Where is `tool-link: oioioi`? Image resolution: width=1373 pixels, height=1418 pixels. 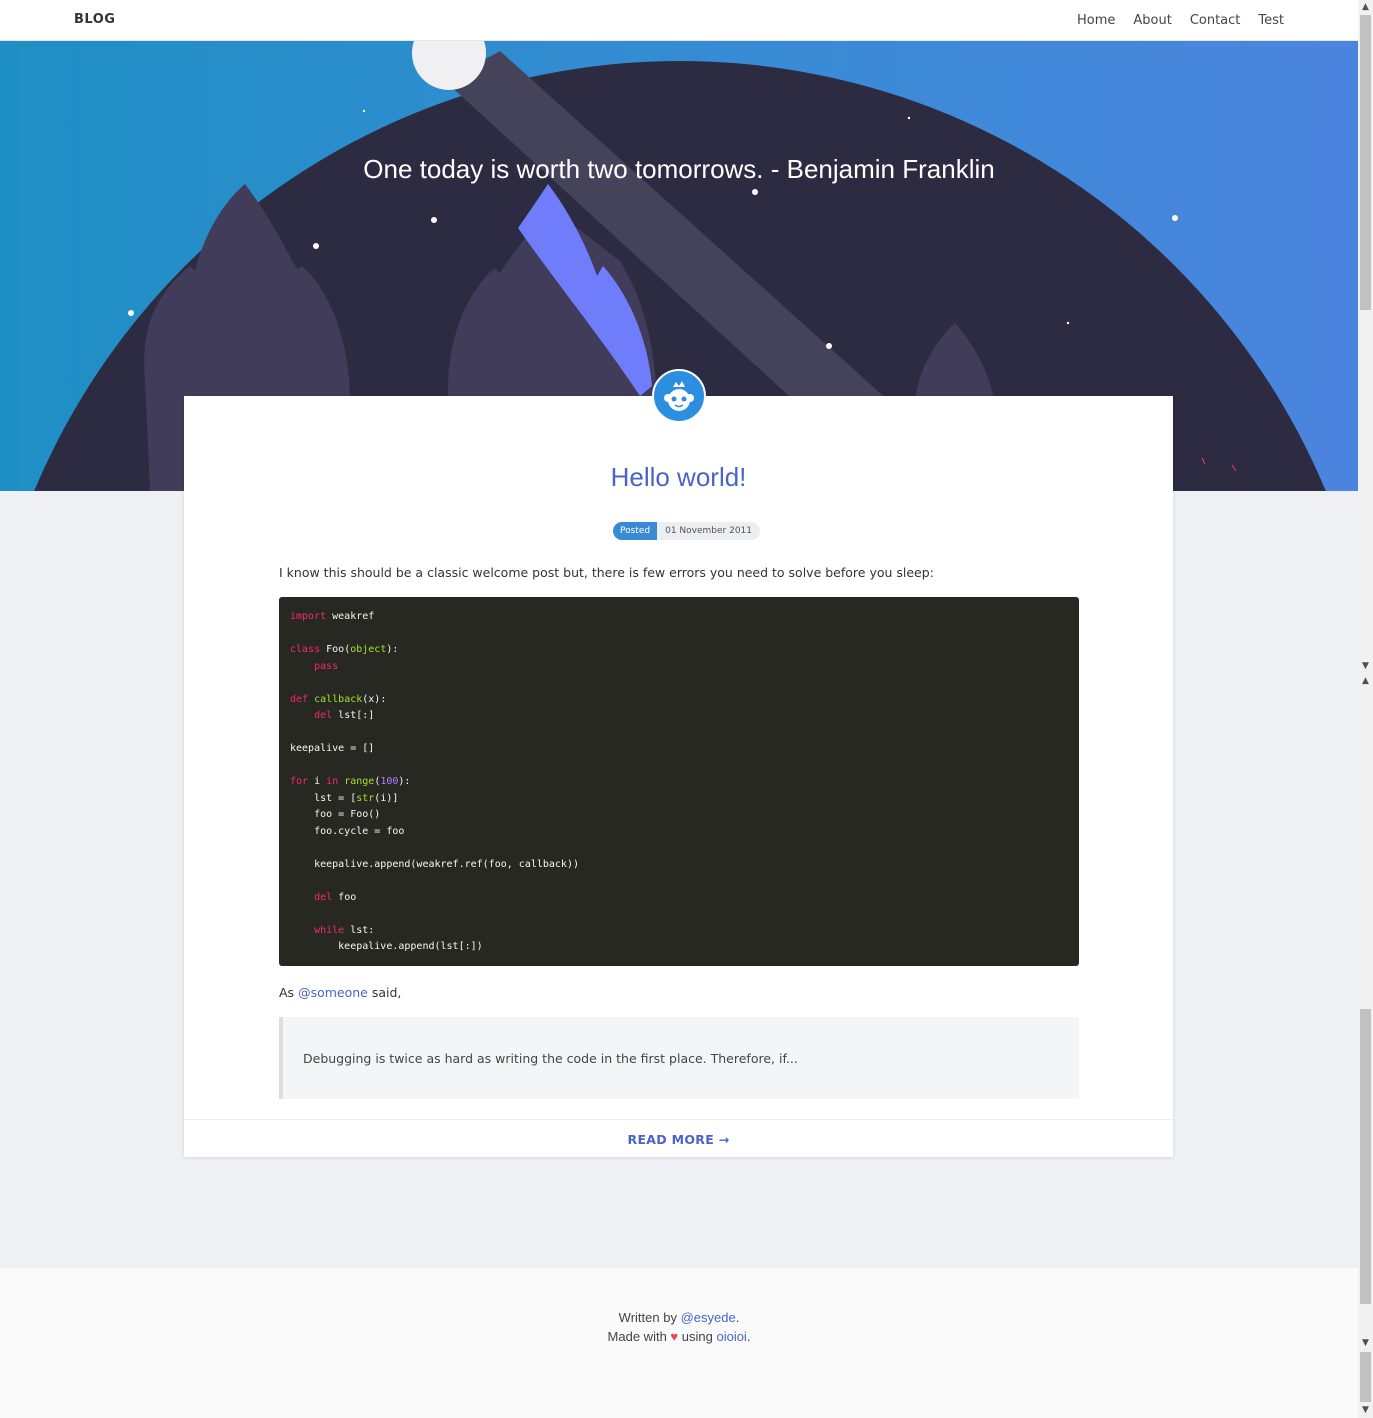
tool-link: oioioi is located at coordinates (731, 1336).